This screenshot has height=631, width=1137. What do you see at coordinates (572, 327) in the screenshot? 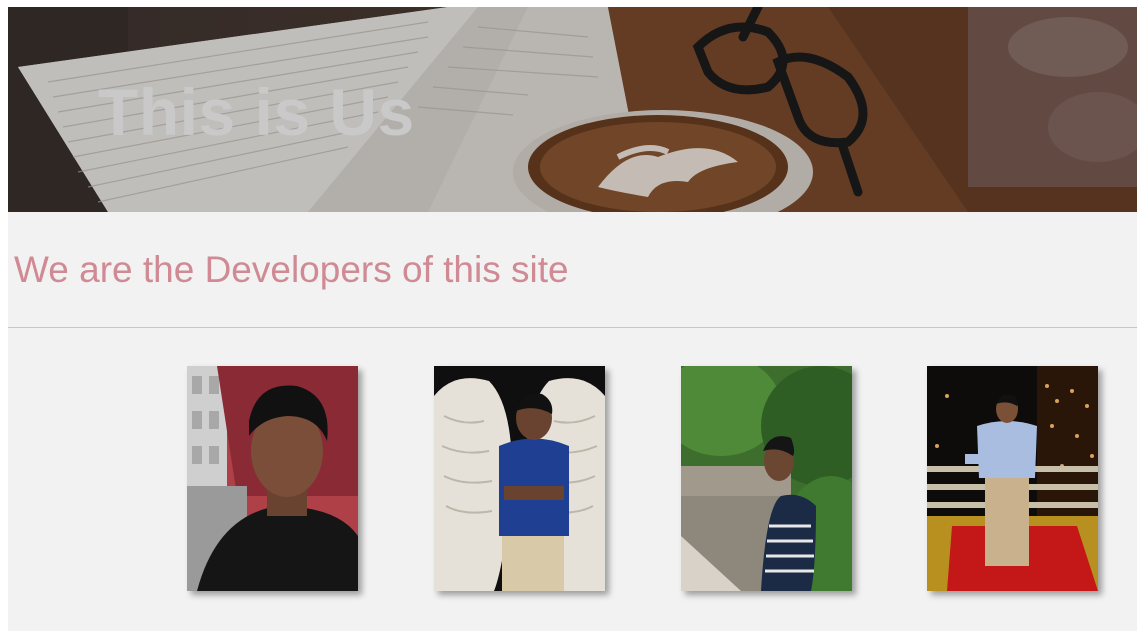
I see `divider` at bounding box center [572, 327].